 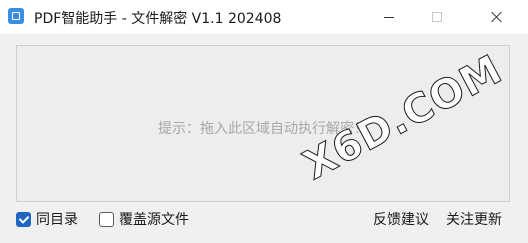 I want to click on overwrite-source-checkbox, so click(x=106, y=219).